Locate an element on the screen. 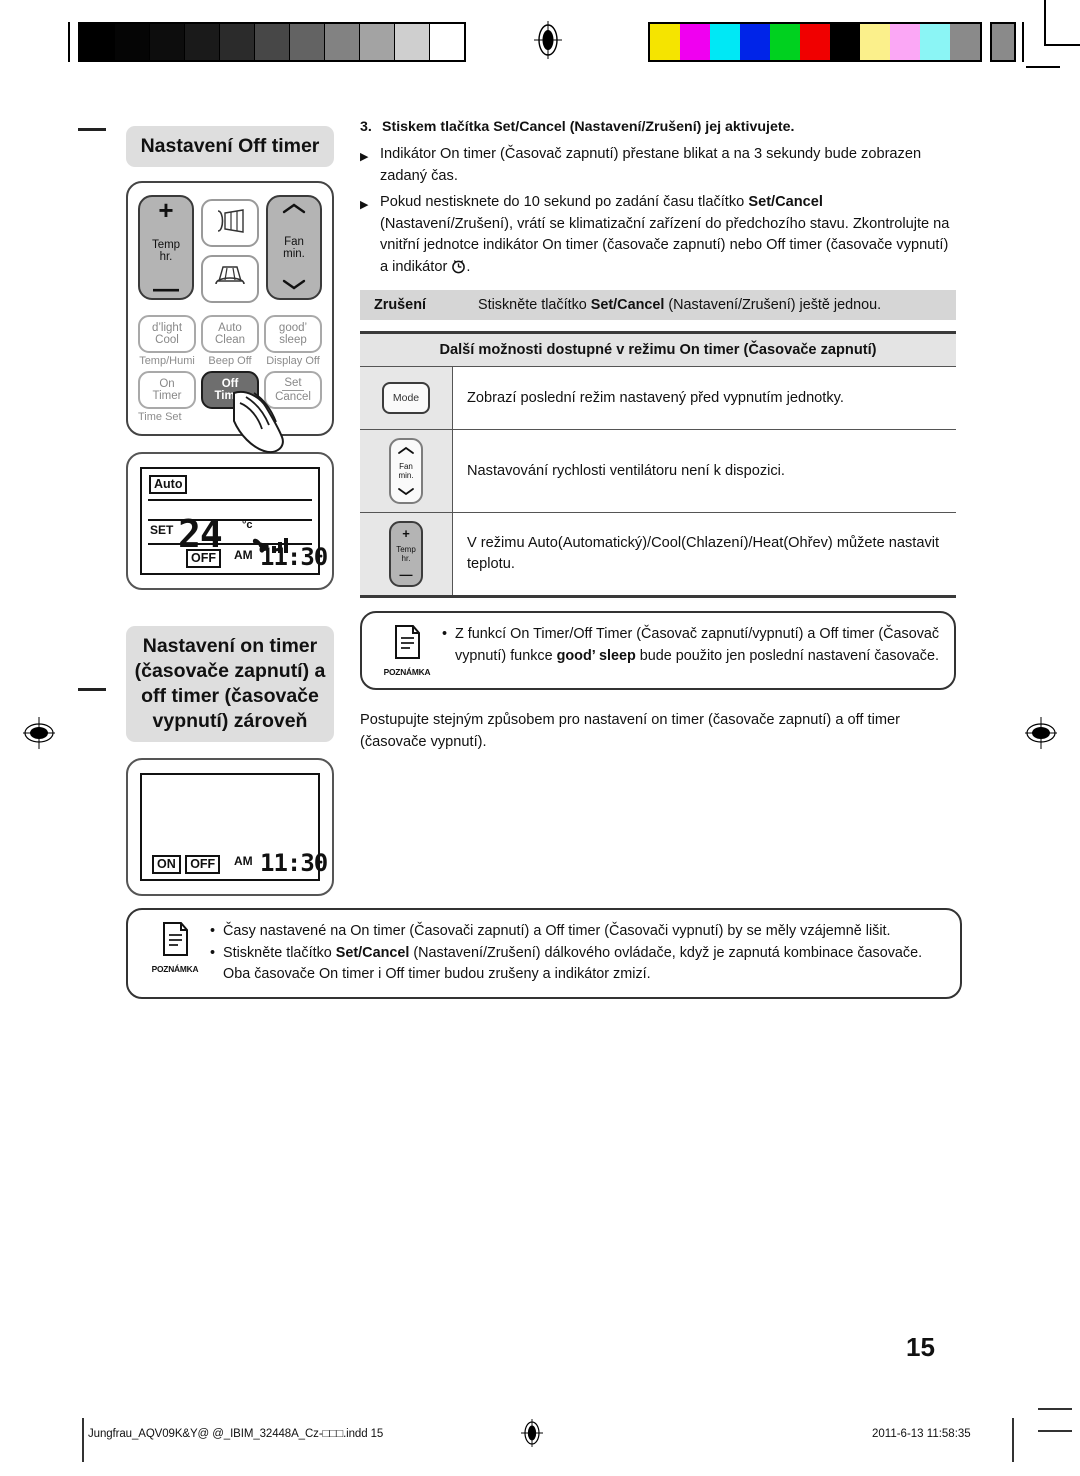 The width and height of the screenshot is (1080, 1476). timer-badge-off: OFF is located at coordinates (203, 558).